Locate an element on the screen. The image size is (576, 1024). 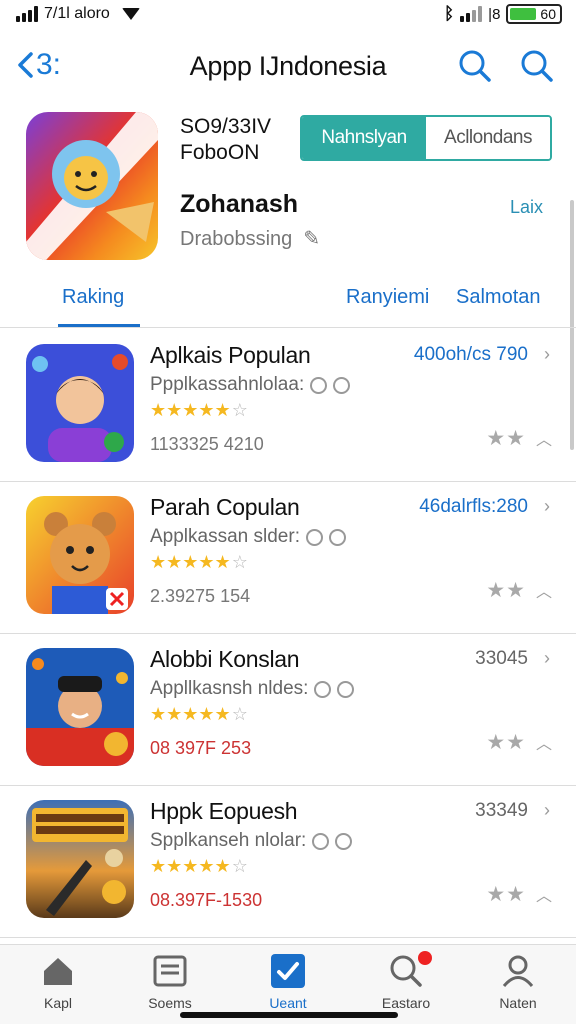
app-subtitle: Drabobssing ✎ is located at coordinates (250, 238).